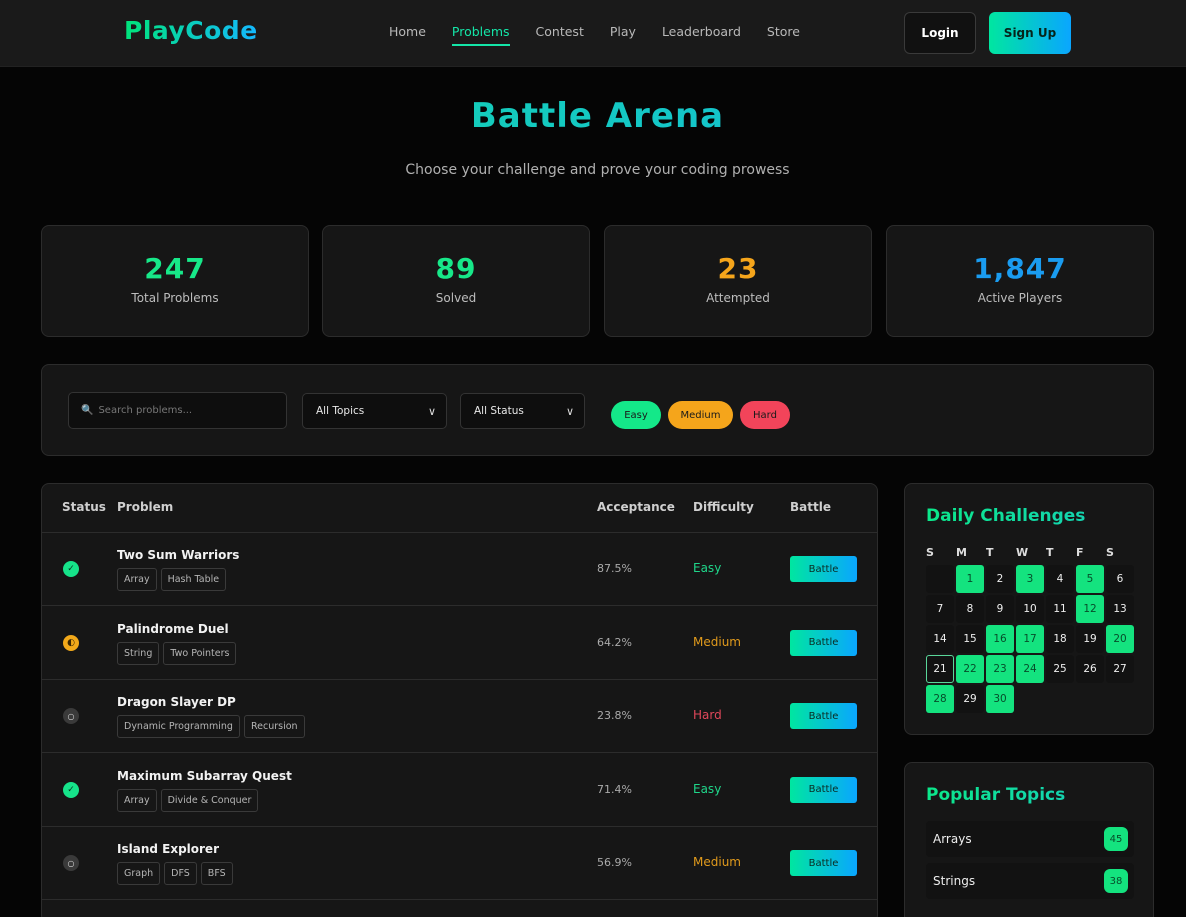 Image resolution: width=1186 pixels, height=917 pixels. I want to click on search-input, so click(188, 410).